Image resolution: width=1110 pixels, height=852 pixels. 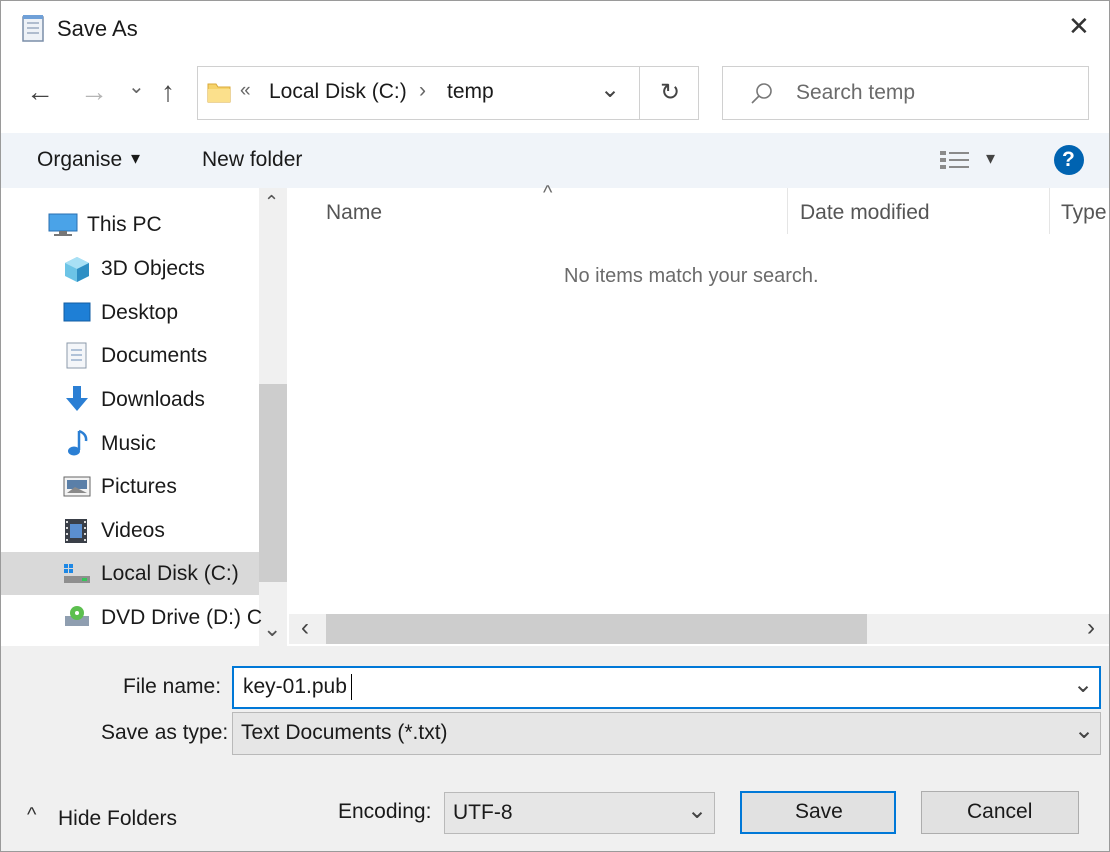 What do you see at coordinates (172, 686) in the screenshot?
I see `file-name-label: File name:` at bounding box center [172, 686].